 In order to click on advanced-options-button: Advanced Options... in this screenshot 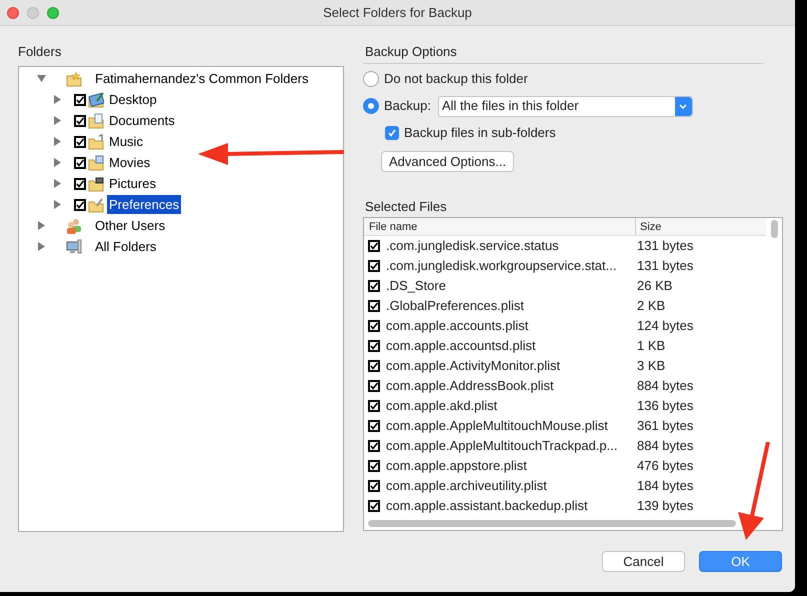, I will do `click(447, 161)`.